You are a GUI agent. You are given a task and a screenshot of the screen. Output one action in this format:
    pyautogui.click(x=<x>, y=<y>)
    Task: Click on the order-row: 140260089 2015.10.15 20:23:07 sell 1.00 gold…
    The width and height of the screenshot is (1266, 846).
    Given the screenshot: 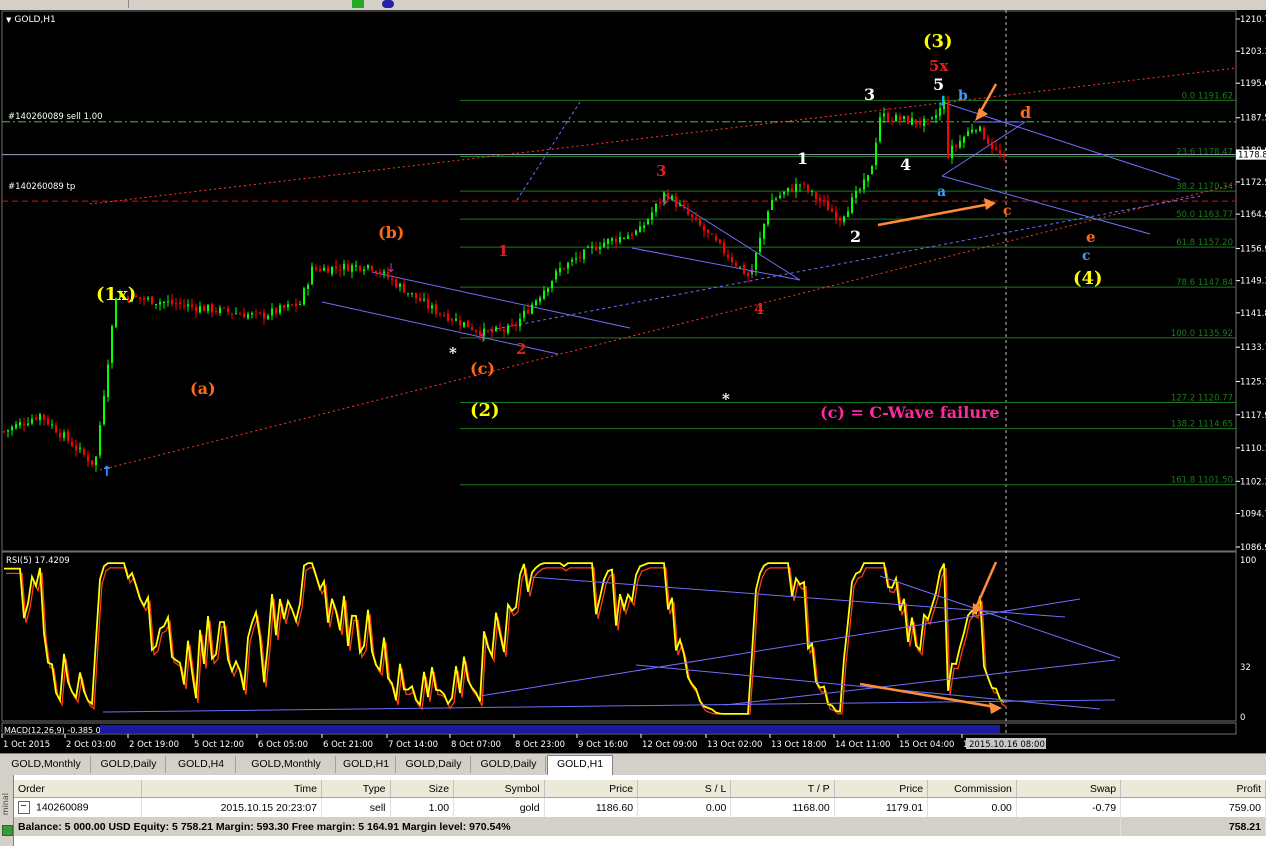 What is the action you would take?
    pyautogui.click(x=640, y=807)
    